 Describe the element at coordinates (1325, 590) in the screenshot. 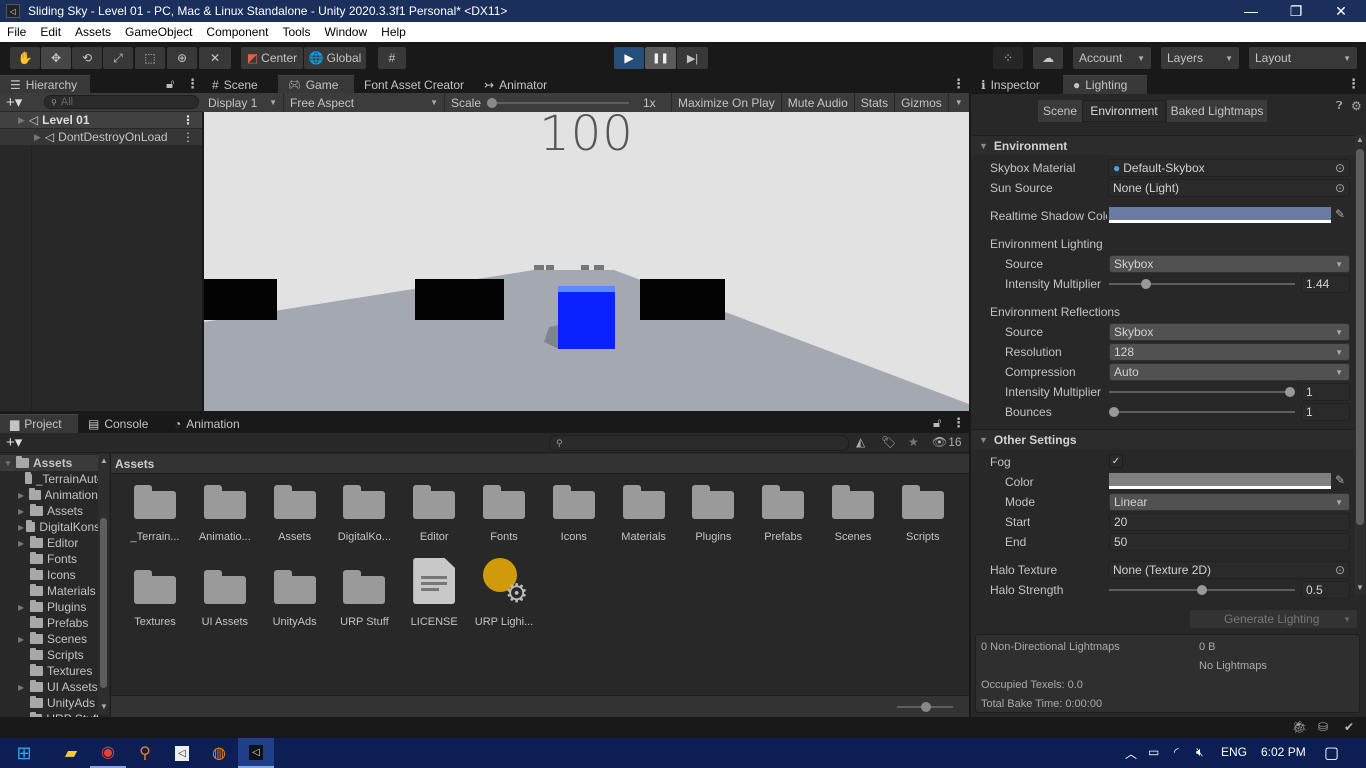

I see `halo-strength-input: 0.5` at that location.